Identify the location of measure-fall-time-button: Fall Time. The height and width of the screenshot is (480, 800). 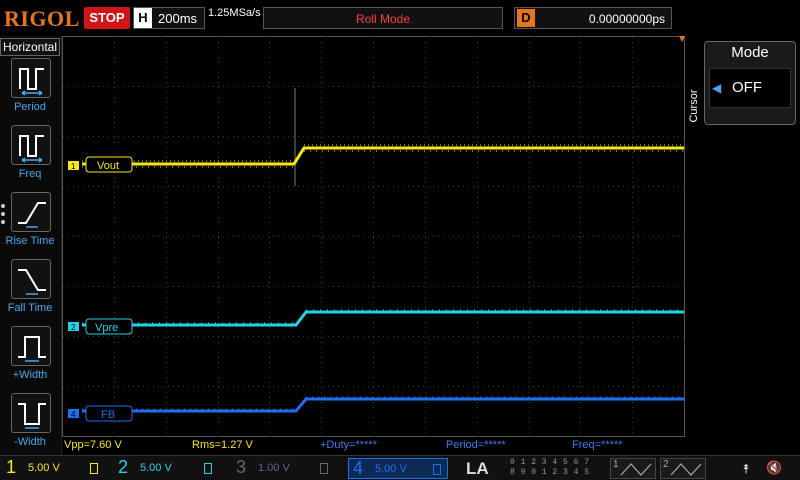
(30, 292).